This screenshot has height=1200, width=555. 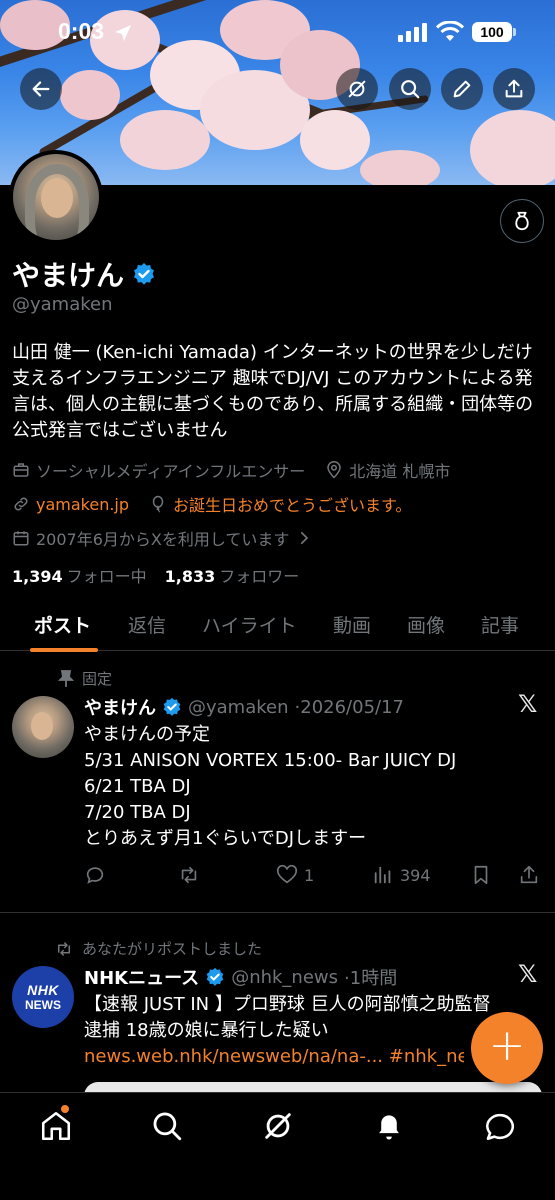 I want to click on tab-articles: 記事, so click(x=500, y=624).